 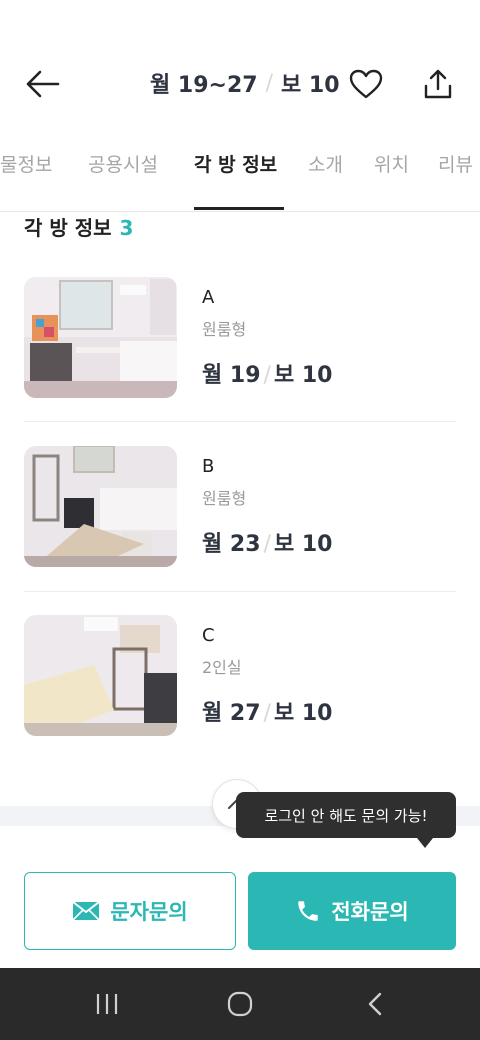 I want to click on nav-back-icon, so click(x=375, y=1004).